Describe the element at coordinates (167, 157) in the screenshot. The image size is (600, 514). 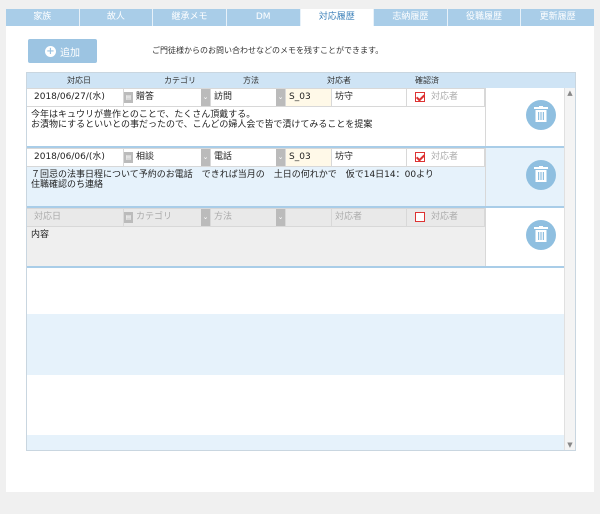
I see `category-select: ▤ 相談 ⌄` at that location.